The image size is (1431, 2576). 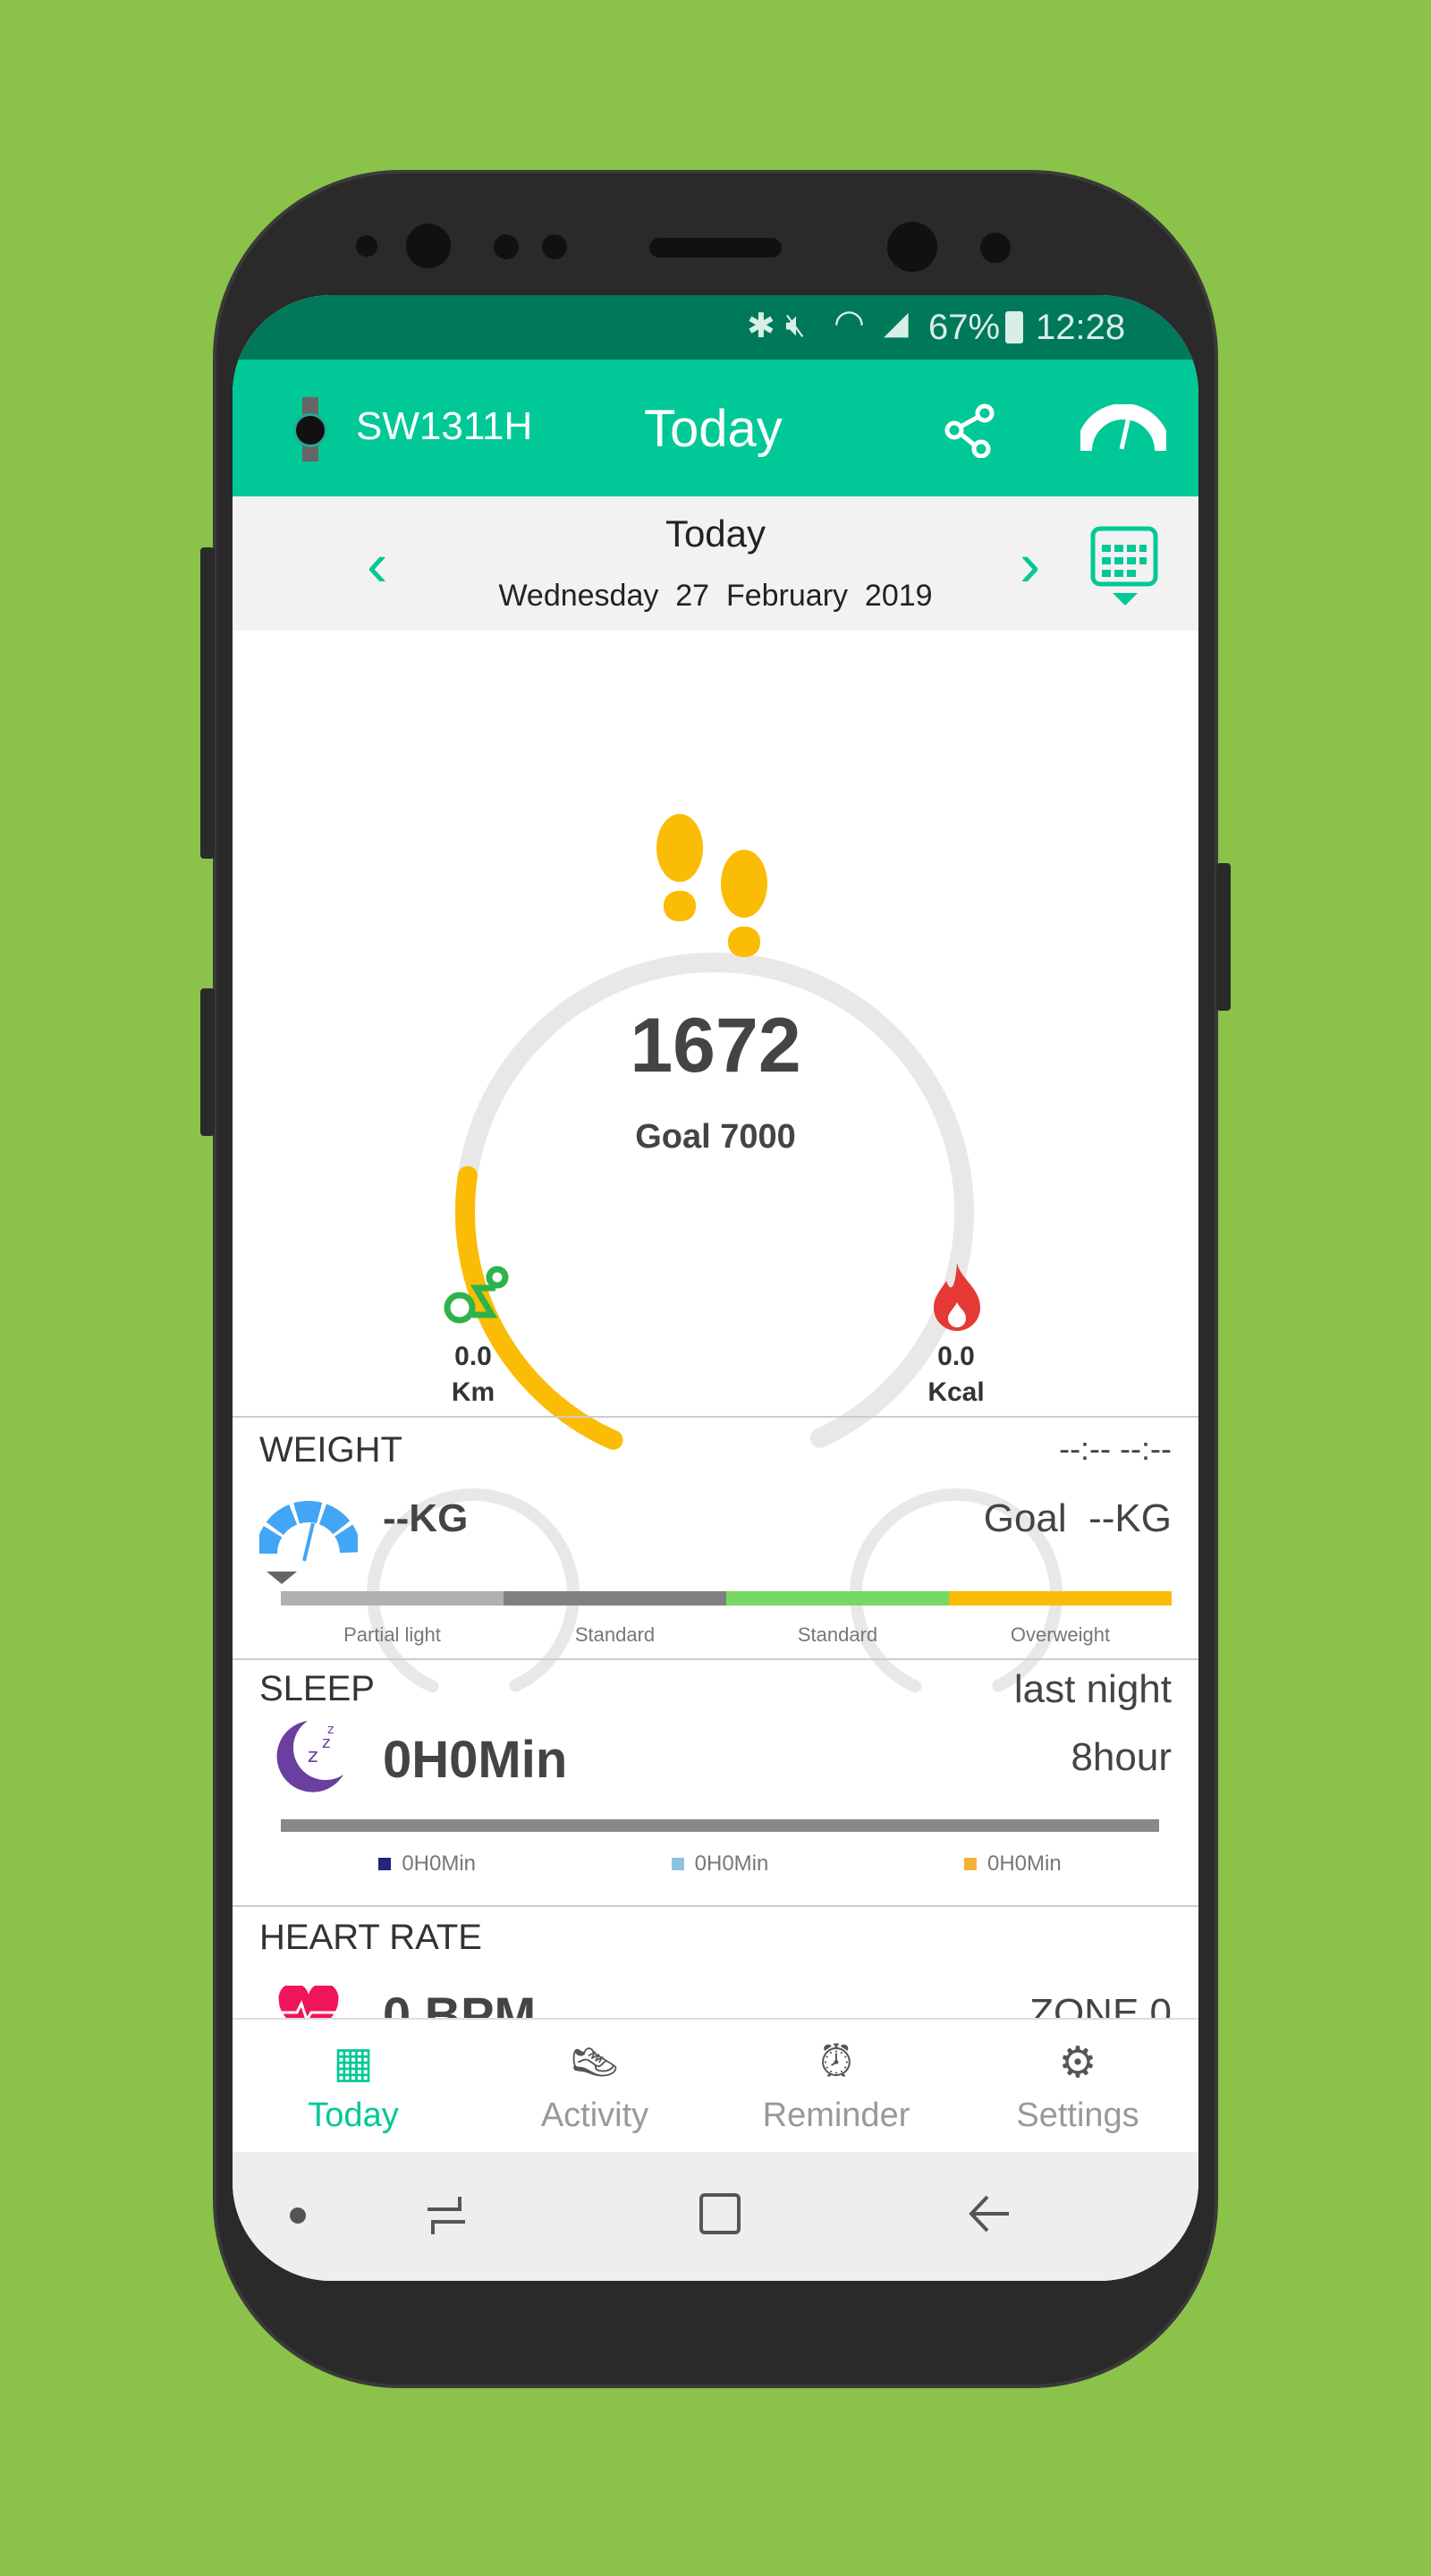 What do you see at coordinates (476, 1760) in the screenshot?
I see `sleep-value: 0H0Min` at bounding box center [476, 1760].